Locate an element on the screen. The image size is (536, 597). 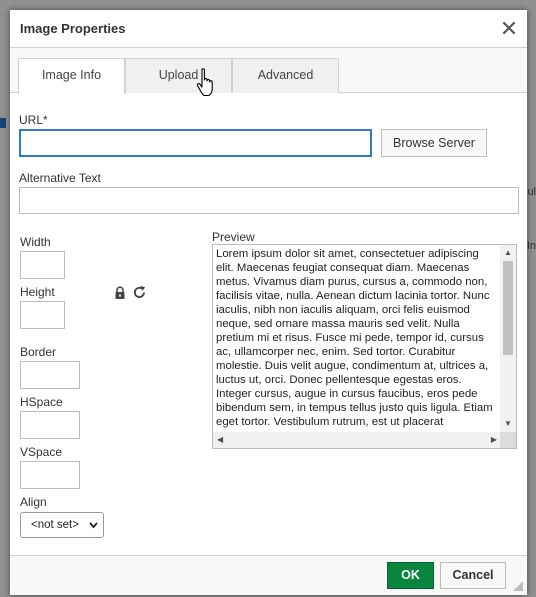
lock-icon is located at coordinates (120, 293).